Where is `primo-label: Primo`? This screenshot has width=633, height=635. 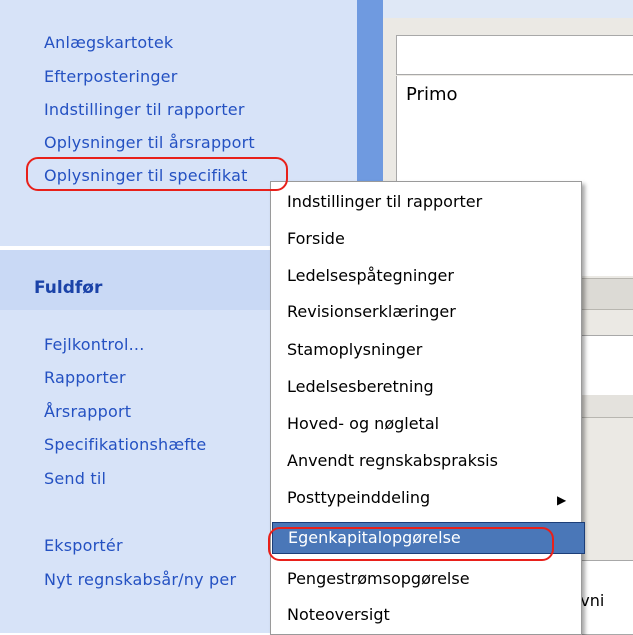
primo-label: Primo is located at coordinates (432, 94).